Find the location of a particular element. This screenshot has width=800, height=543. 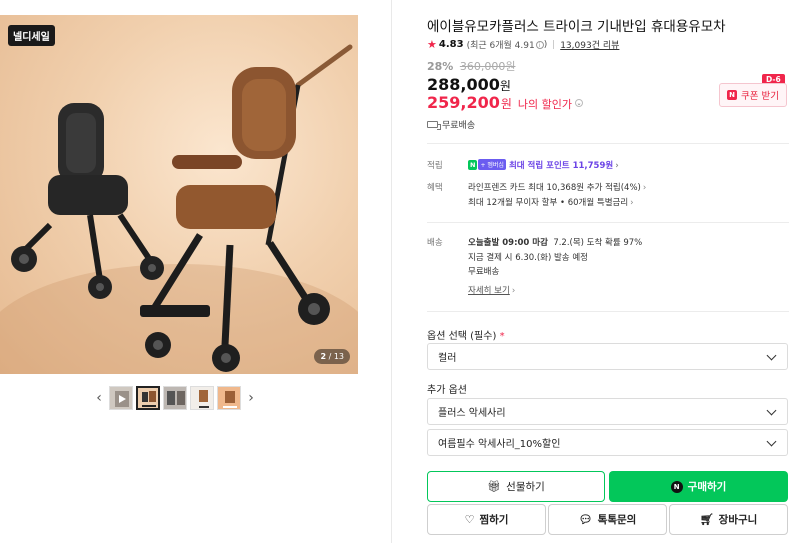

original-price: 360,000원 is located at coordinates (487, 66).